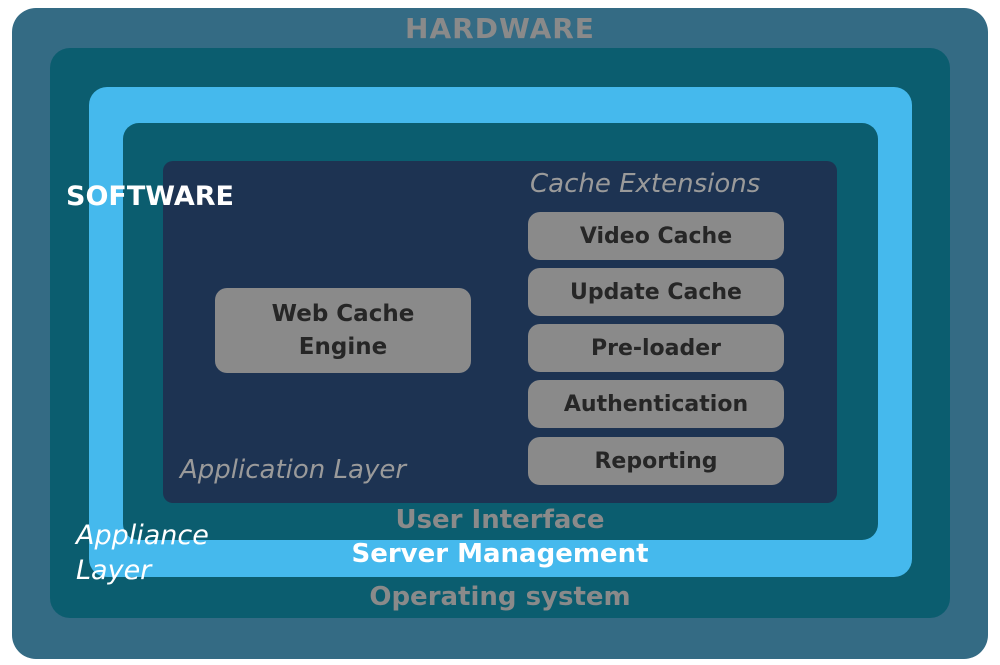  Describe the element at coordinates (500, 28) in the screenshot. I see `hardware-label: HARDWARE` at that location.